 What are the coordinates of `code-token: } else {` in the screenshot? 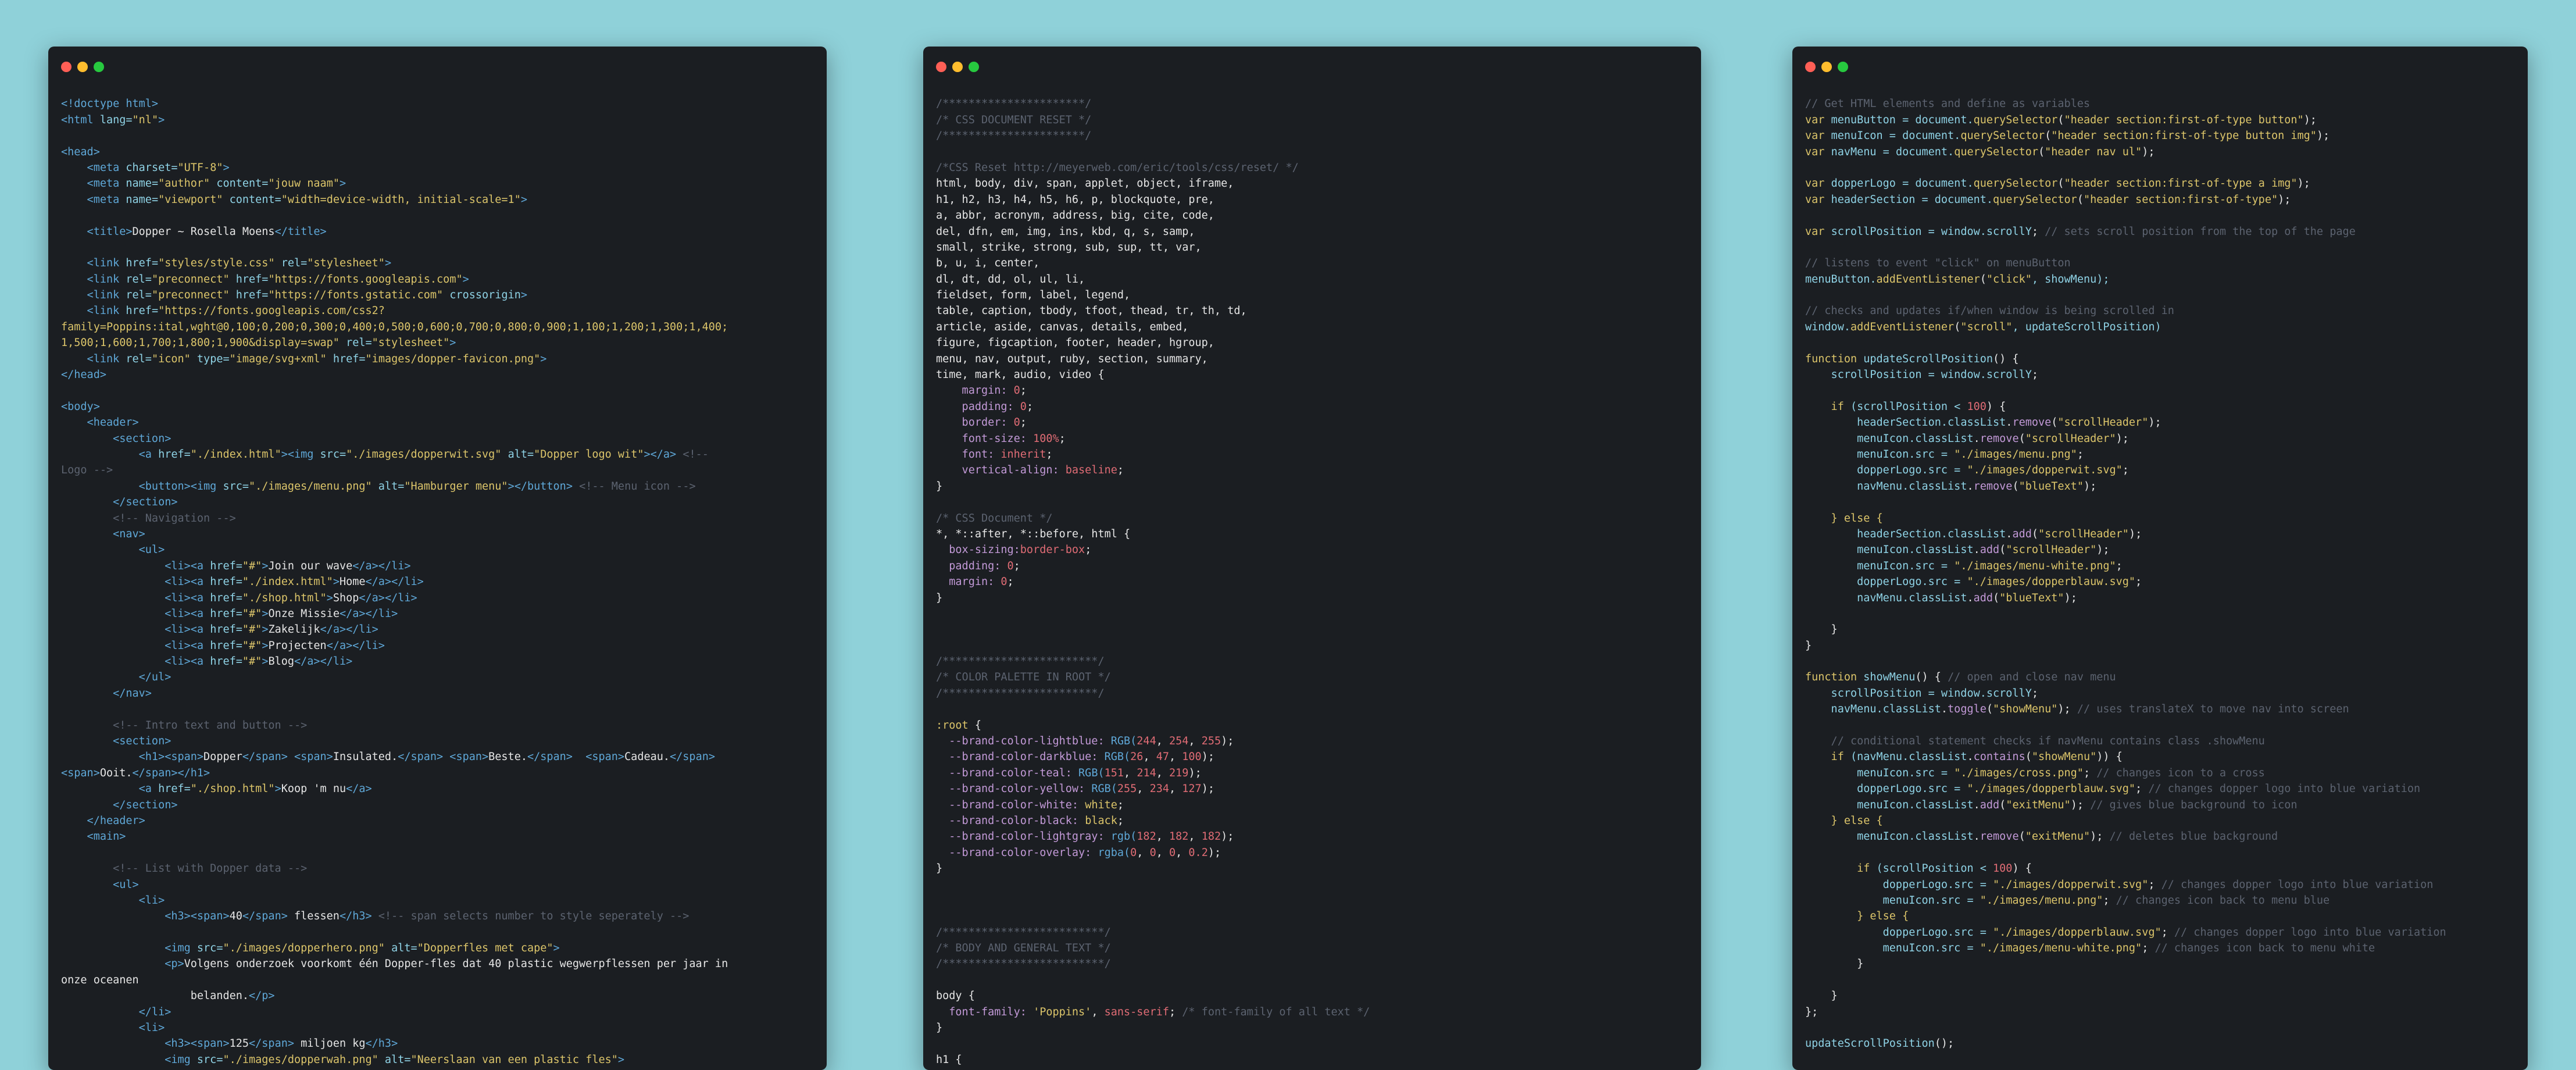 It's located at (1844, 820).